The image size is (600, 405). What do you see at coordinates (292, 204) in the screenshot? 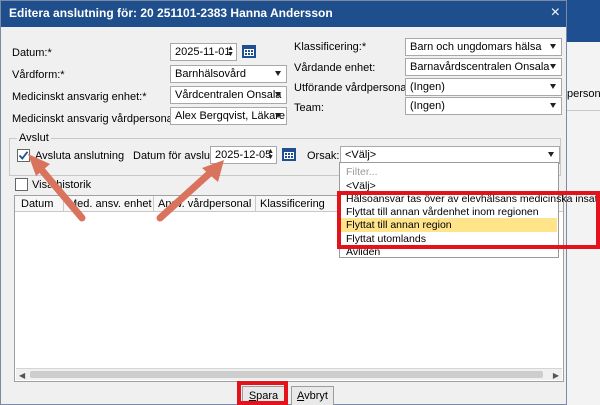
I see `column-header: Klassificering` at bounding box center [292, 204].